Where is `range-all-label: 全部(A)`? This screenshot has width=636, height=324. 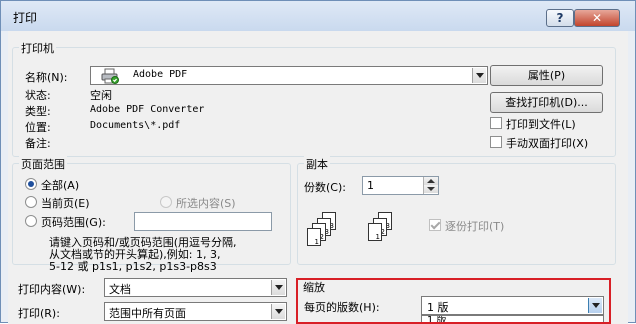
range-all-label: 全部(A) is located at coordinates (60, 185).